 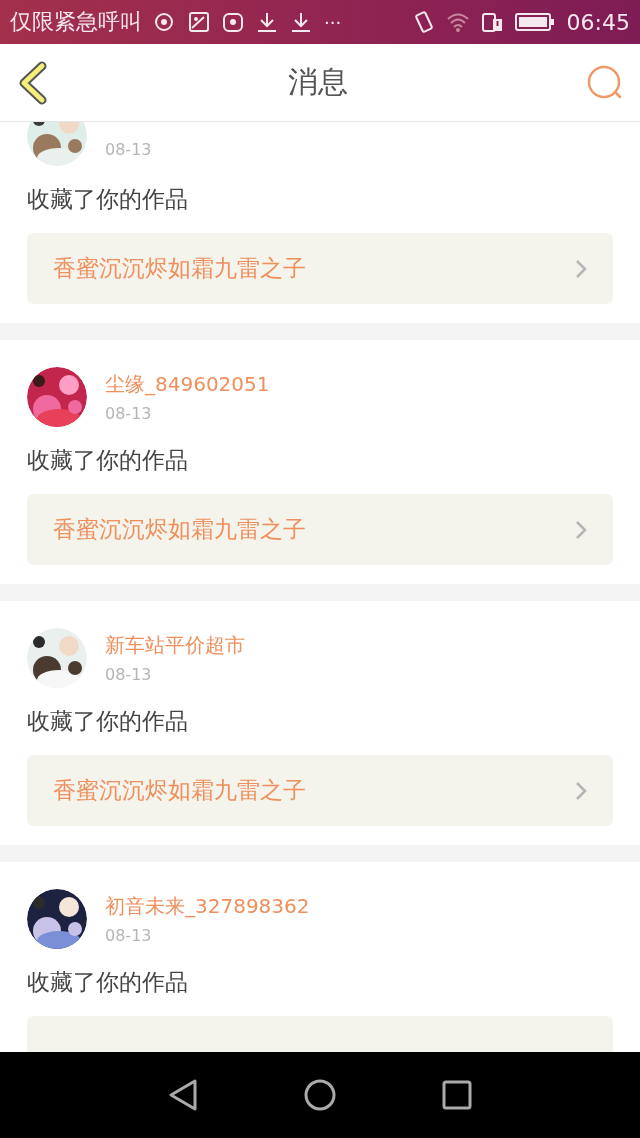 I want to click on image-icon, so click(x=199, y=22).